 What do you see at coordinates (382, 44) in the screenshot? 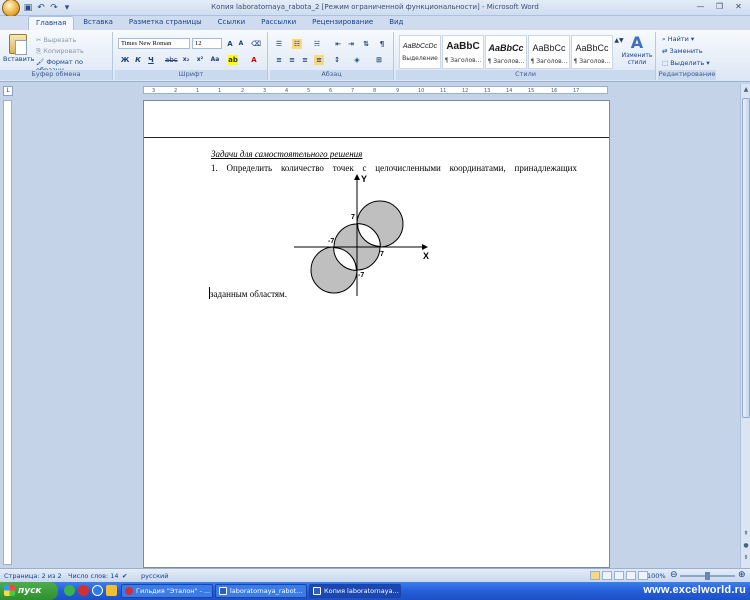
I see `show-marks-icon: ¶` at bounding box center [382, 44].